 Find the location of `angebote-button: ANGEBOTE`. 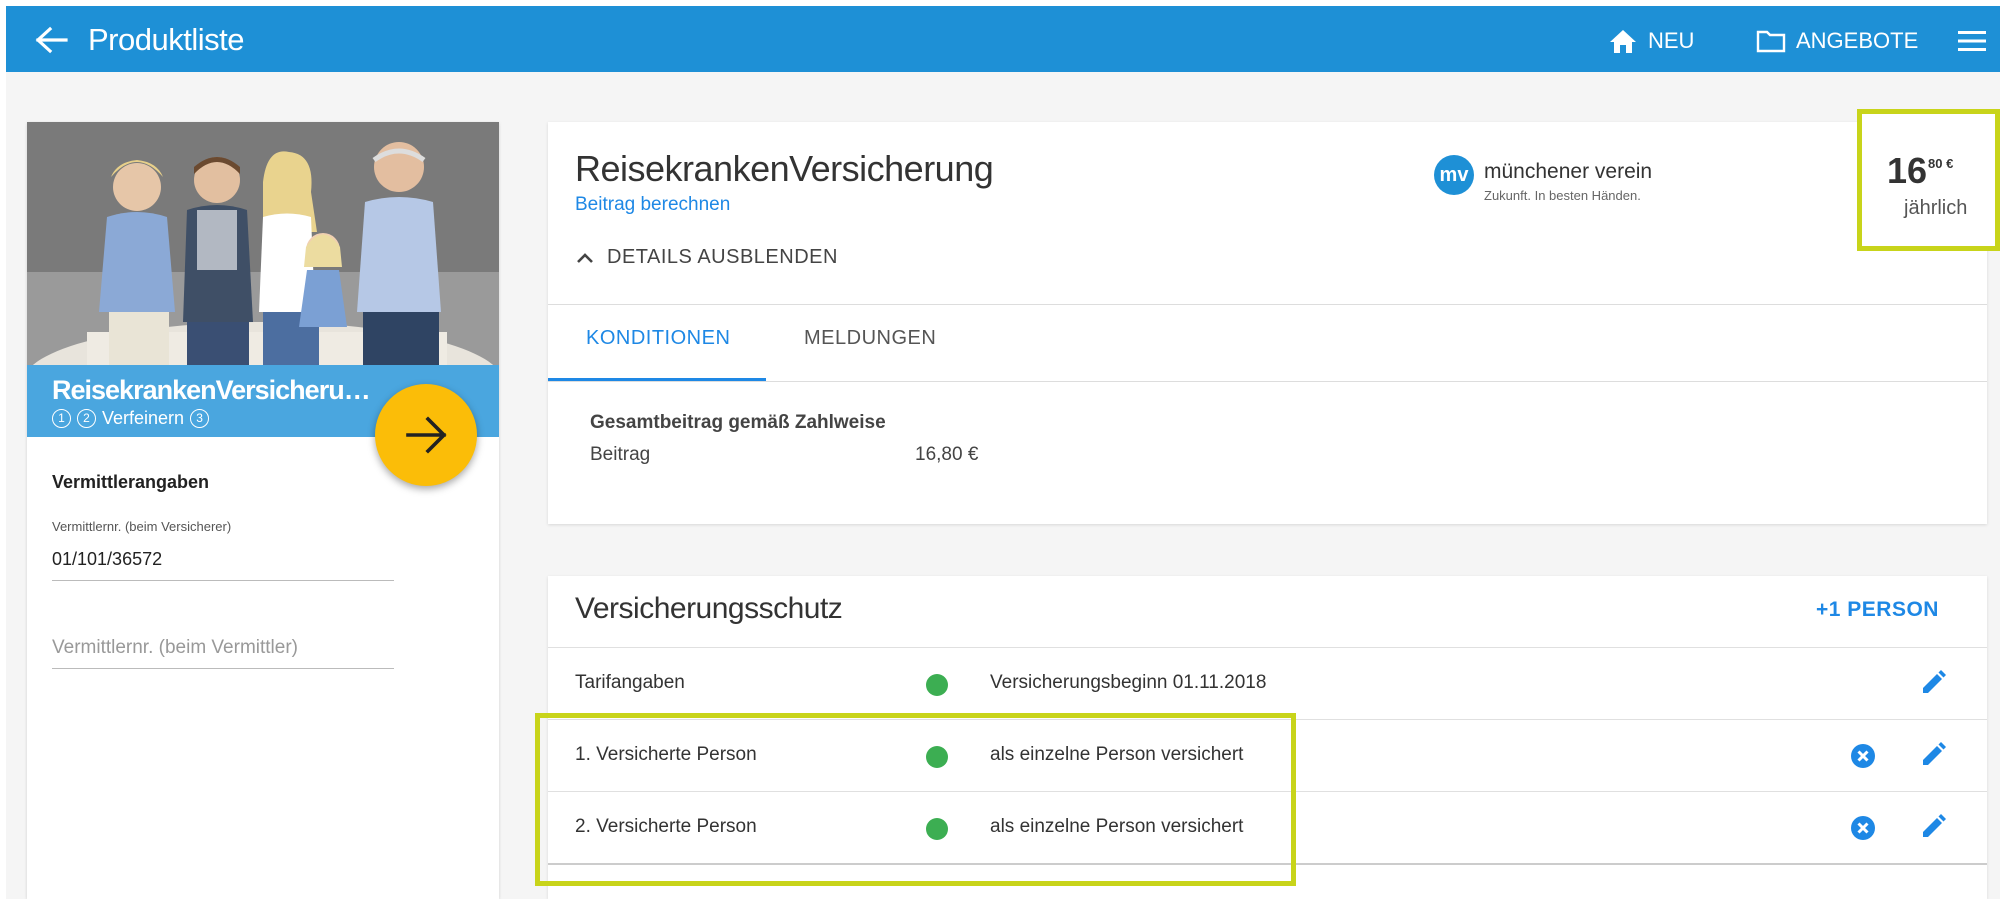

angebote-button: ANGEBOTE is located at coordinates (1837, 41).